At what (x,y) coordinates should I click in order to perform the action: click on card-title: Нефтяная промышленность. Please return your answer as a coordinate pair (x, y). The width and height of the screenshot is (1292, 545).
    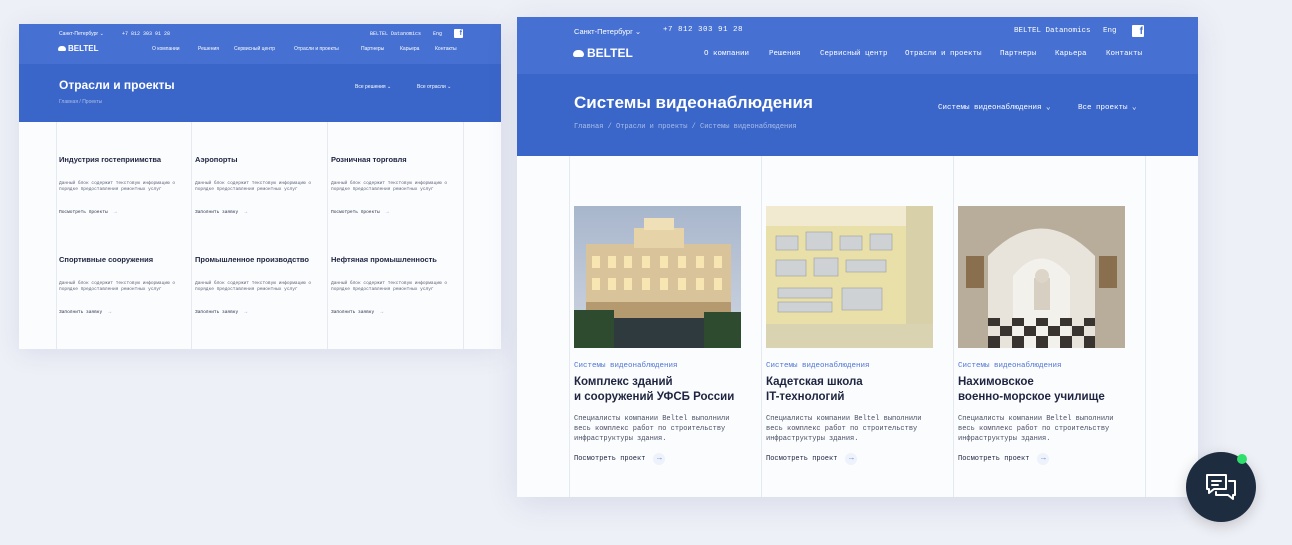
    Looking at the image, I should click on (384, 259).